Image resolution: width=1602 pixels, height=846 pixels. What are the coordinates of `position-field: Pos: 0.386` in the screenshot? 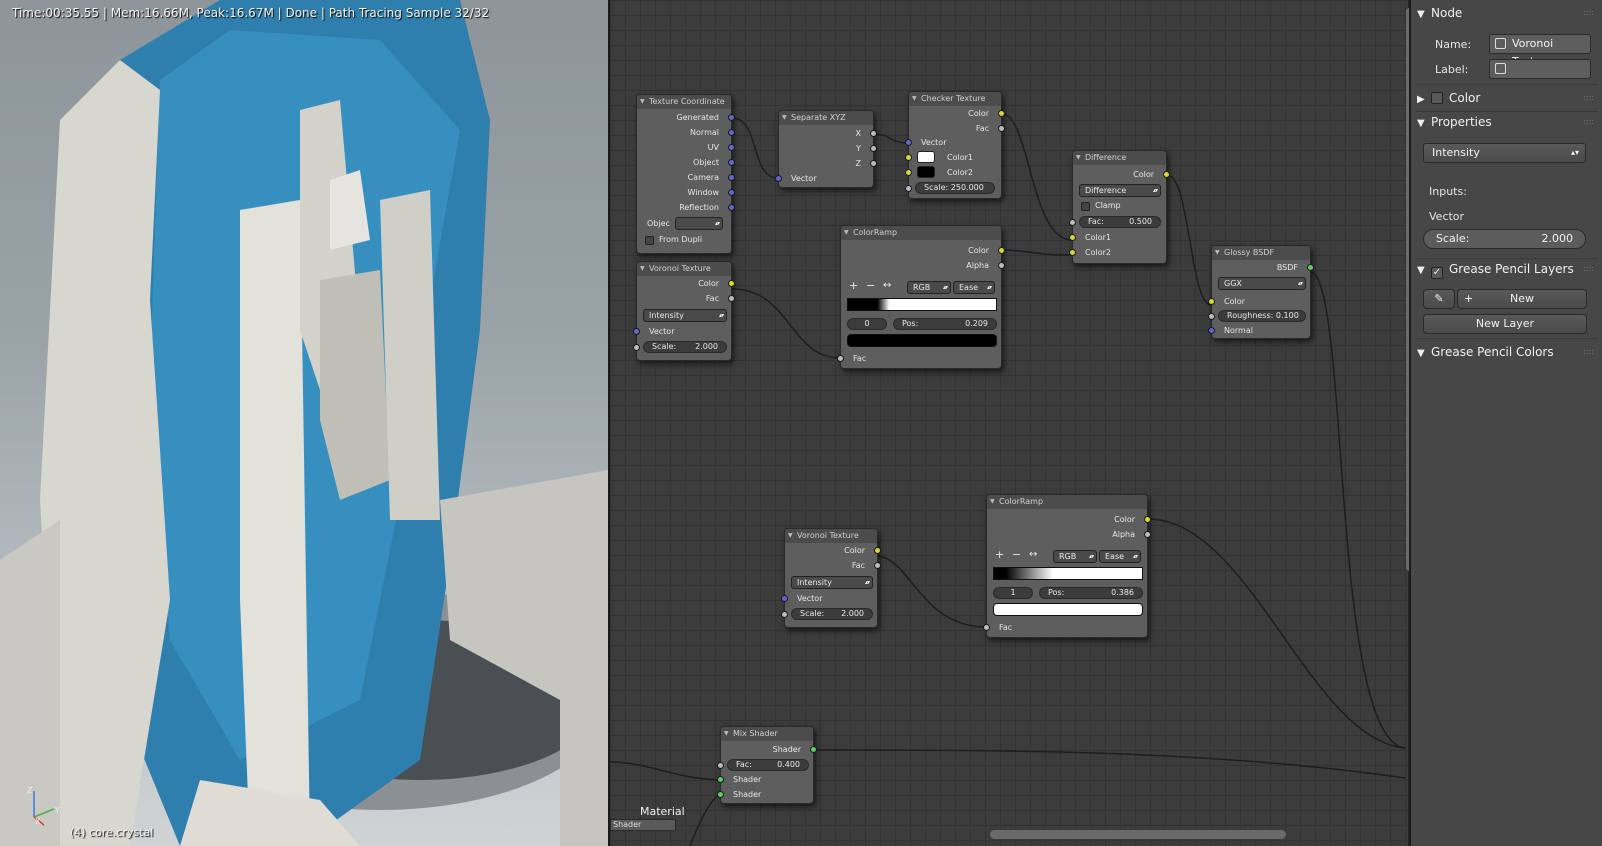 It's located at (1091, 593).